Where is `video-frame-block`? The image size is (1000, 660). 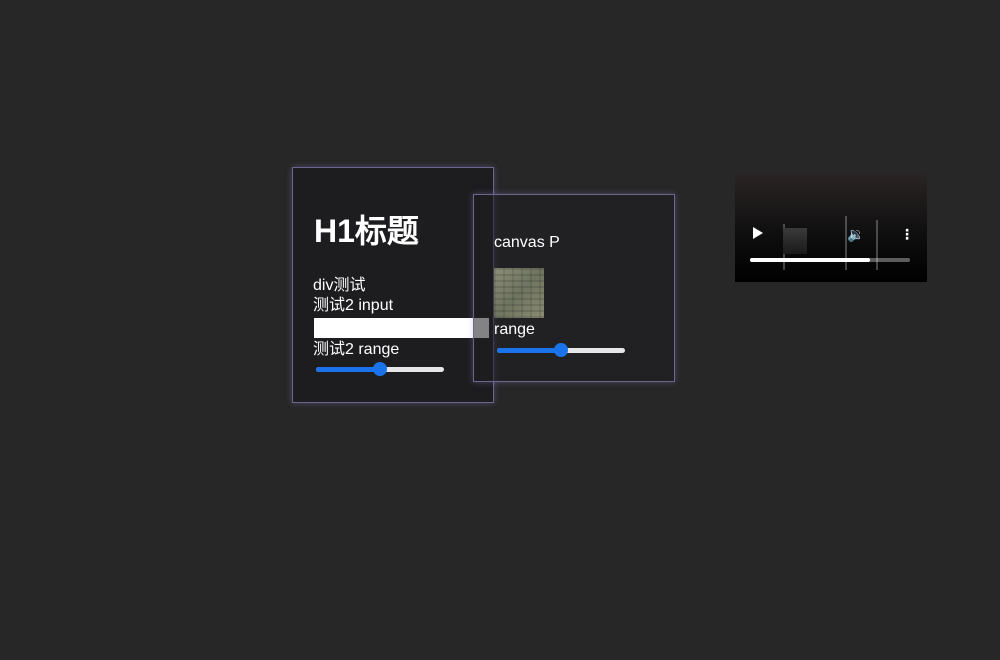 video-frame-block is located at coordinates (795, 241).